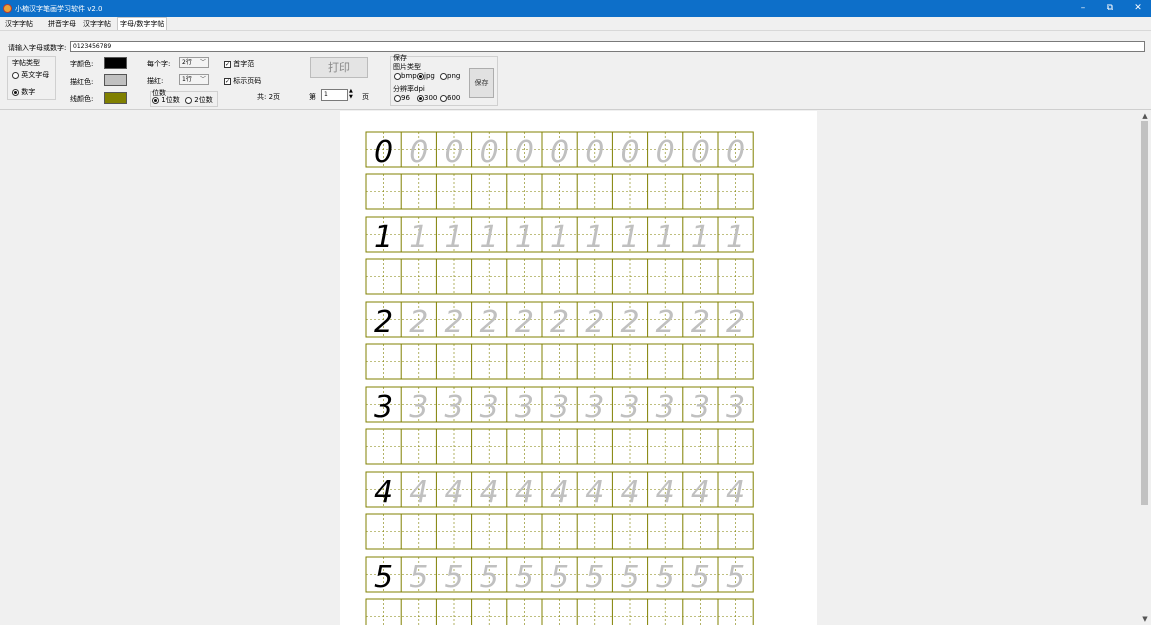  I want to click on bmp-radio, so click(397, 76).